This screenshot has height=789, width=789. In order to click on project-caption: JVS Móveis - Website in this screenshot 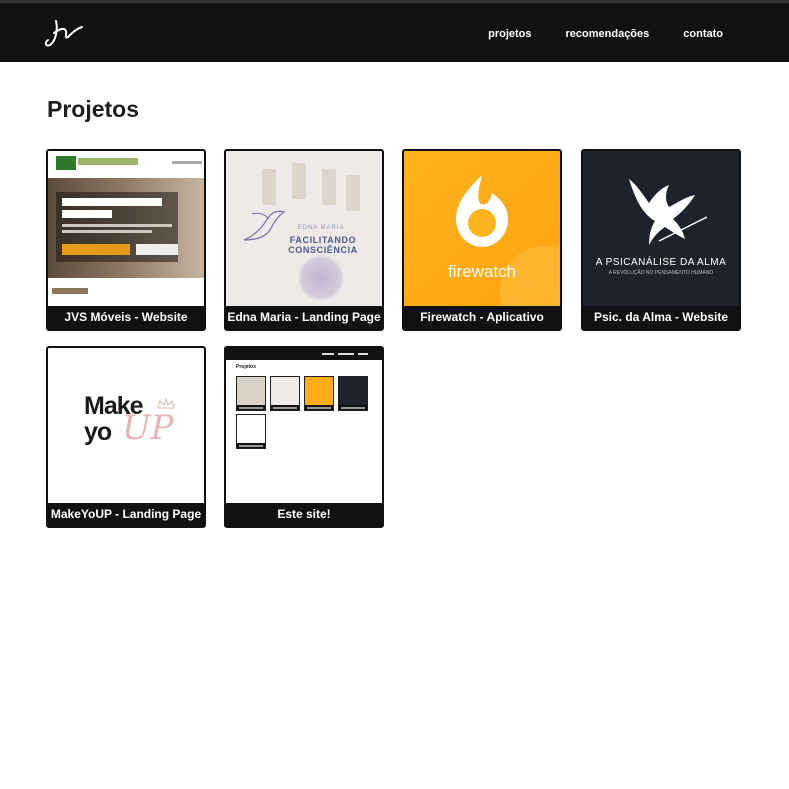, I will do `click(126, 317)`.